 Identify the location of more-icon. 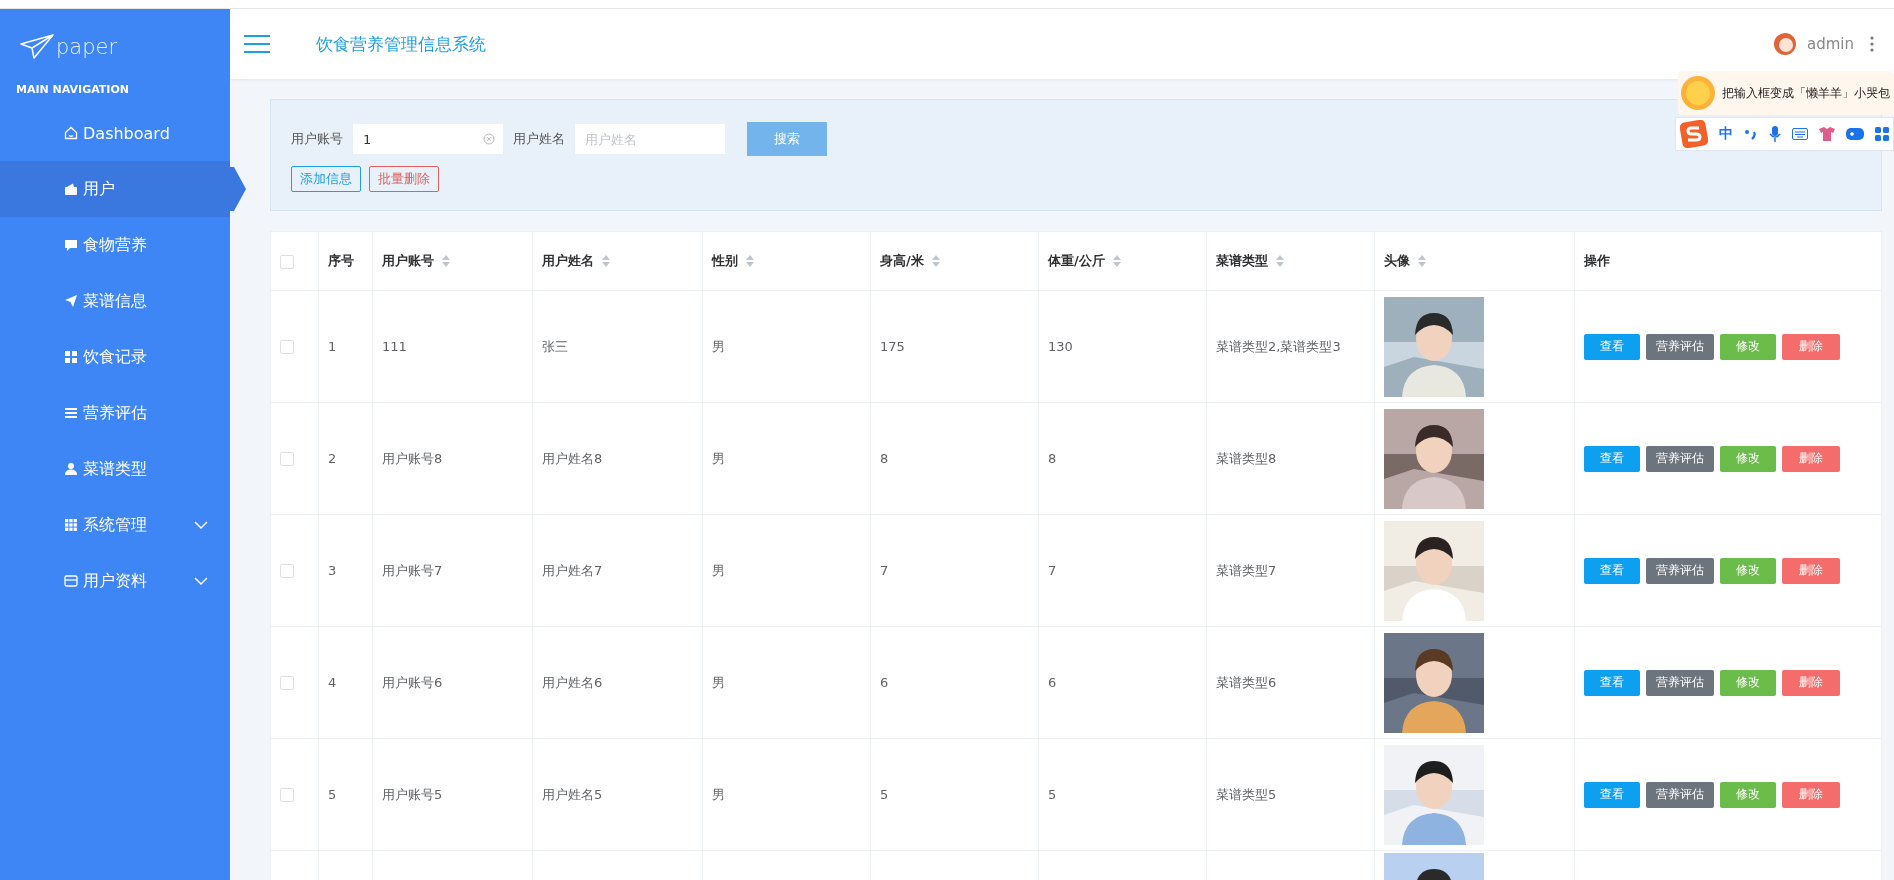
(1872, 44).